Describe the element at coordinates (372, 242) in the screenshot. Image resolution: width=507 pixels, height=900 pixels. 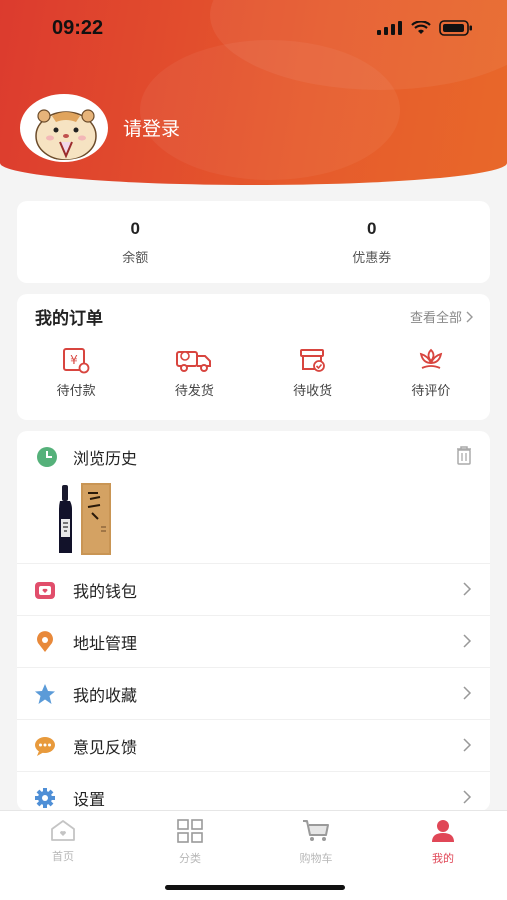
I see `coupon-stat: 0 优惠券` at that location.